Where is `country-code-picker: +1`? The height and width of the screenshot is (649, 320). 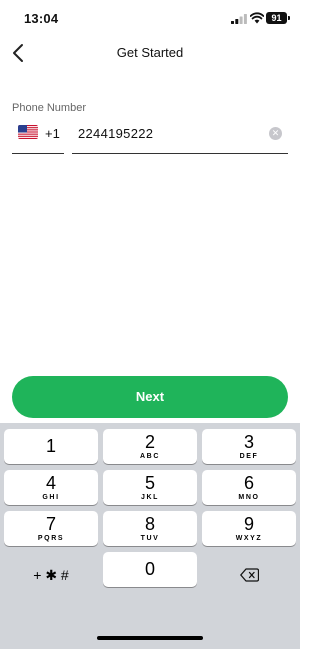
country-code-picker: +1 is located at coordinates (38, 136).